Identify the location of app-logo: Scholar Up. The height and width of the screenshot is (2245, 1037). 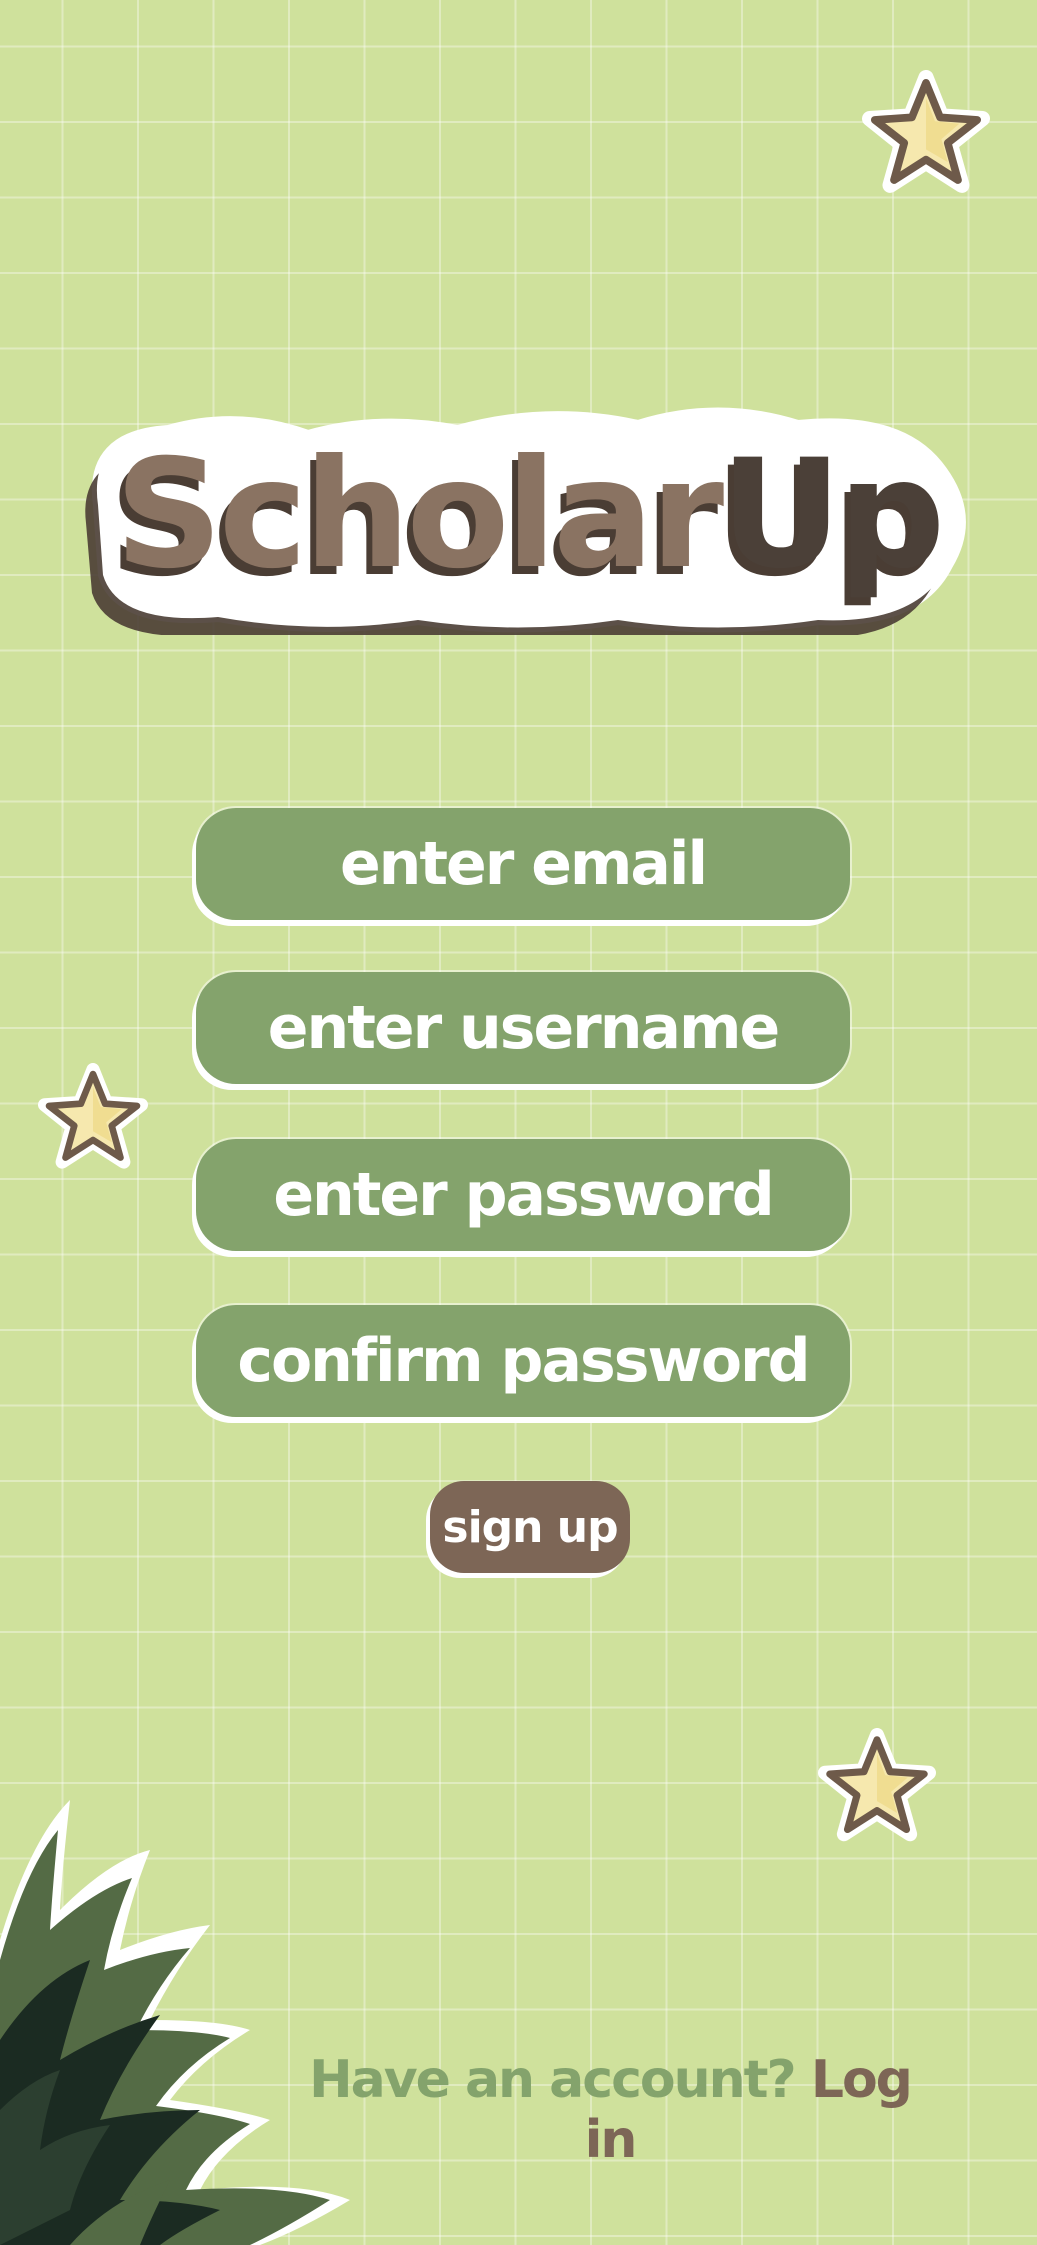
(528, 520).